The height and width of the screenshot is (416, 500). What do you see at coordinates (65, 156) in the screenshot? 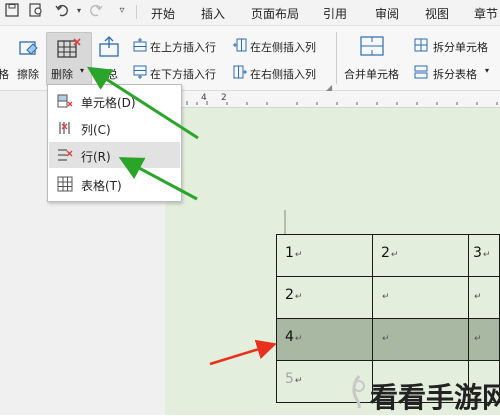
I see `delete-row-icon` at bounding box center [65, 156].